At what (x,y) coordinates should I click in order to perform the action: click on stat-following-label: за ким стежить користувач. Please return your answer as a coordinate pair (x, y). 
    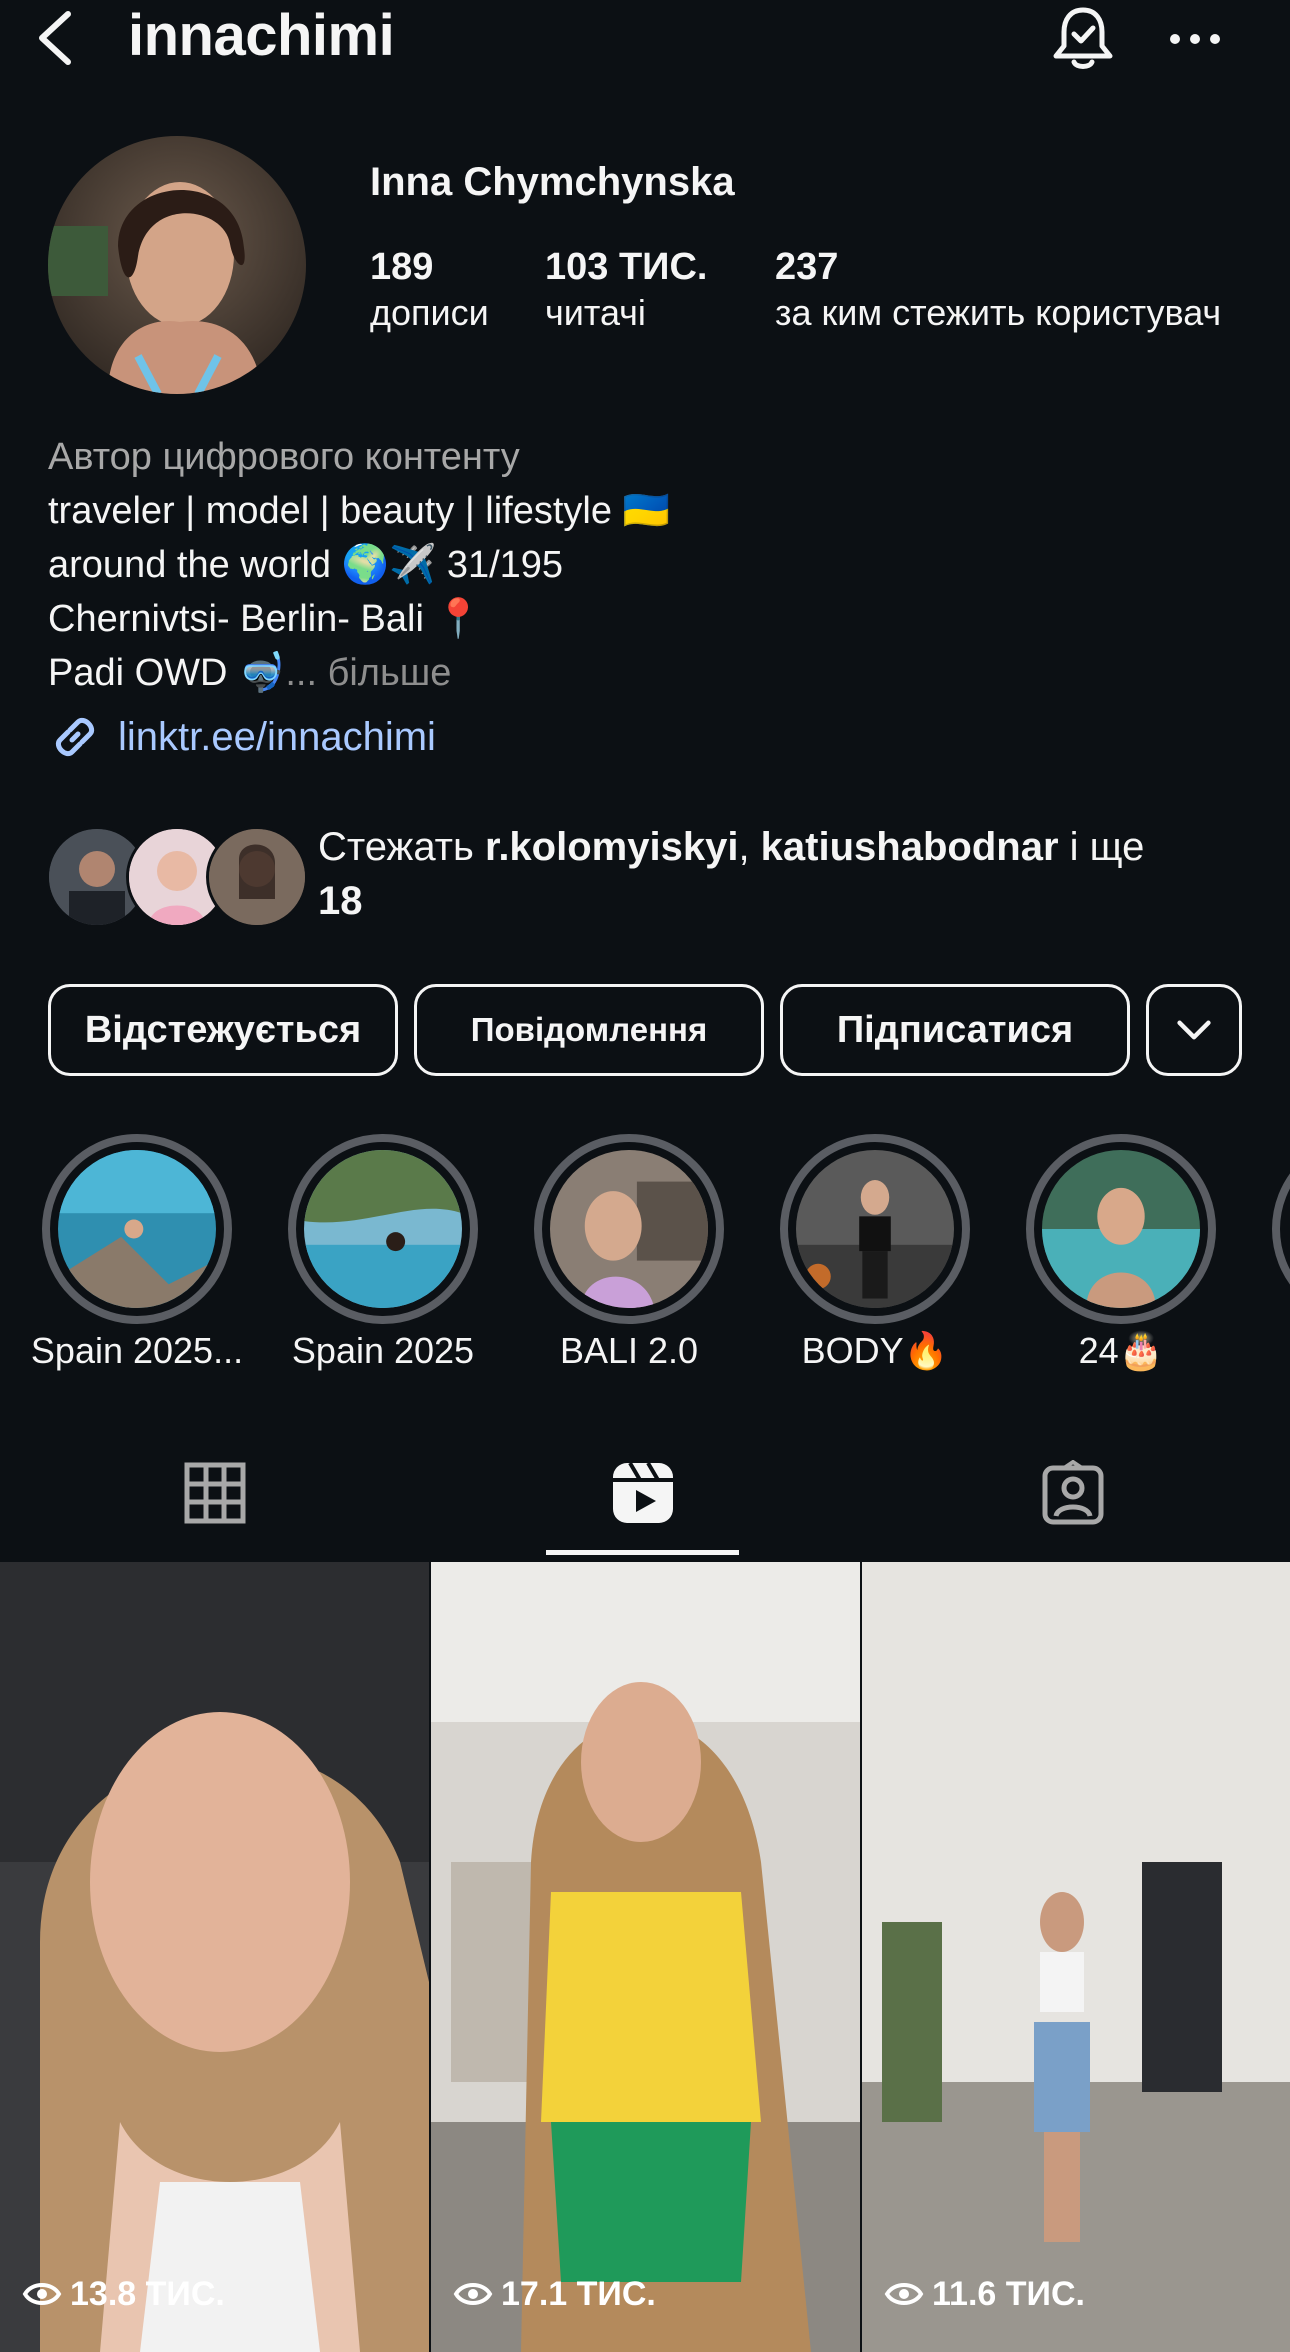
    Looking at the image, I should click on (998, 312).